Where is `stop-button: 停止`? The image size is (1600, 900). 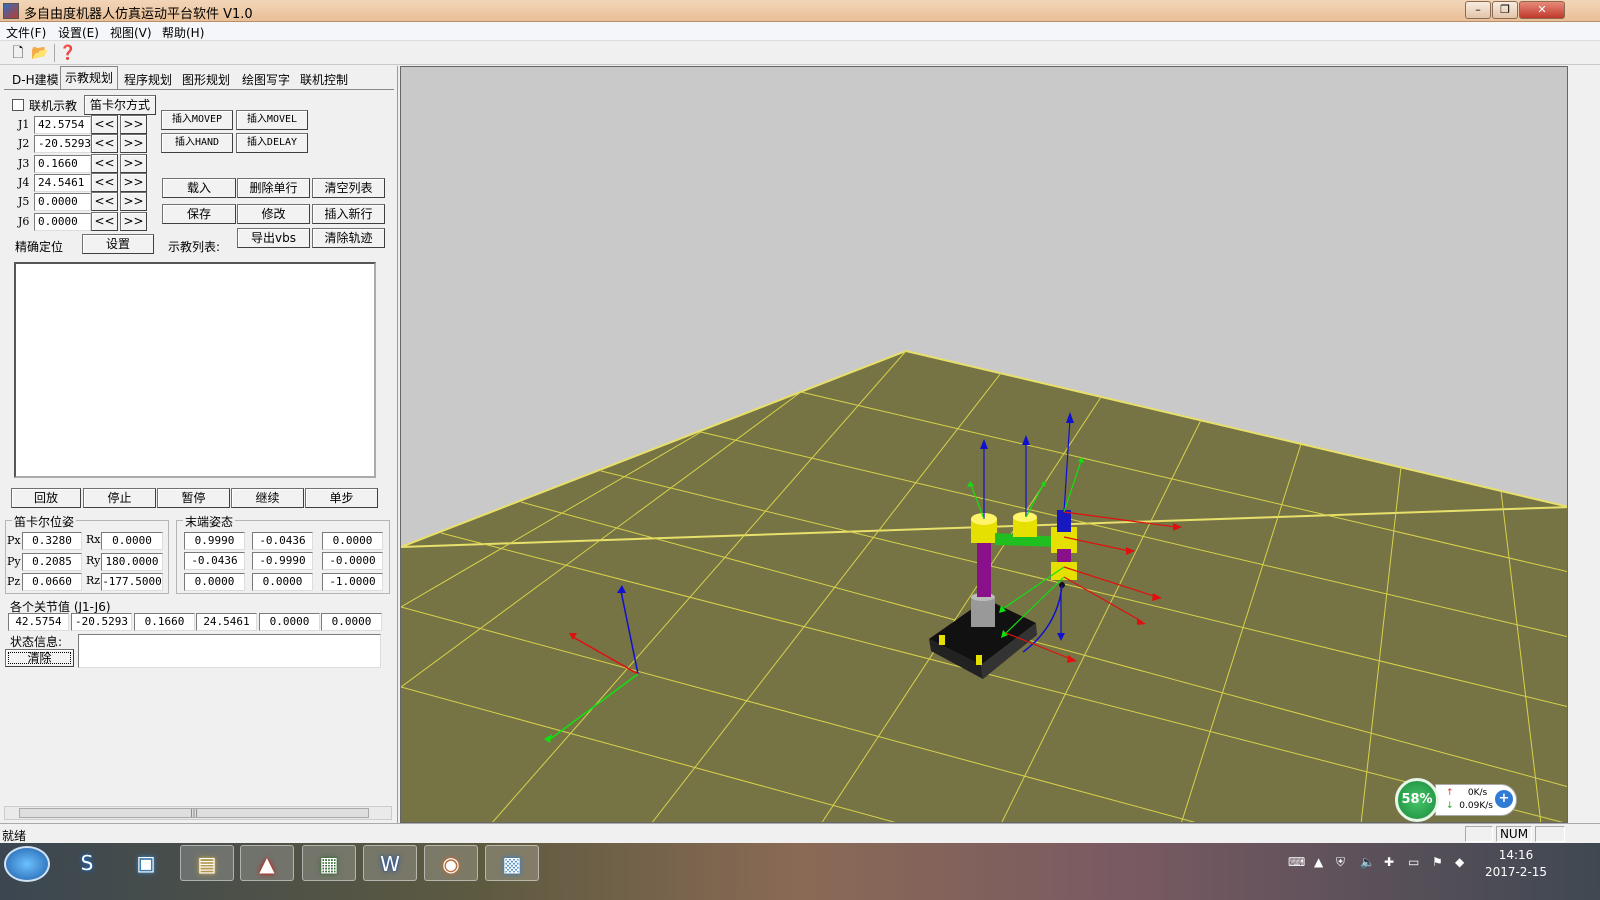
stop-button: 停止 is located at coordinates (119, 498).